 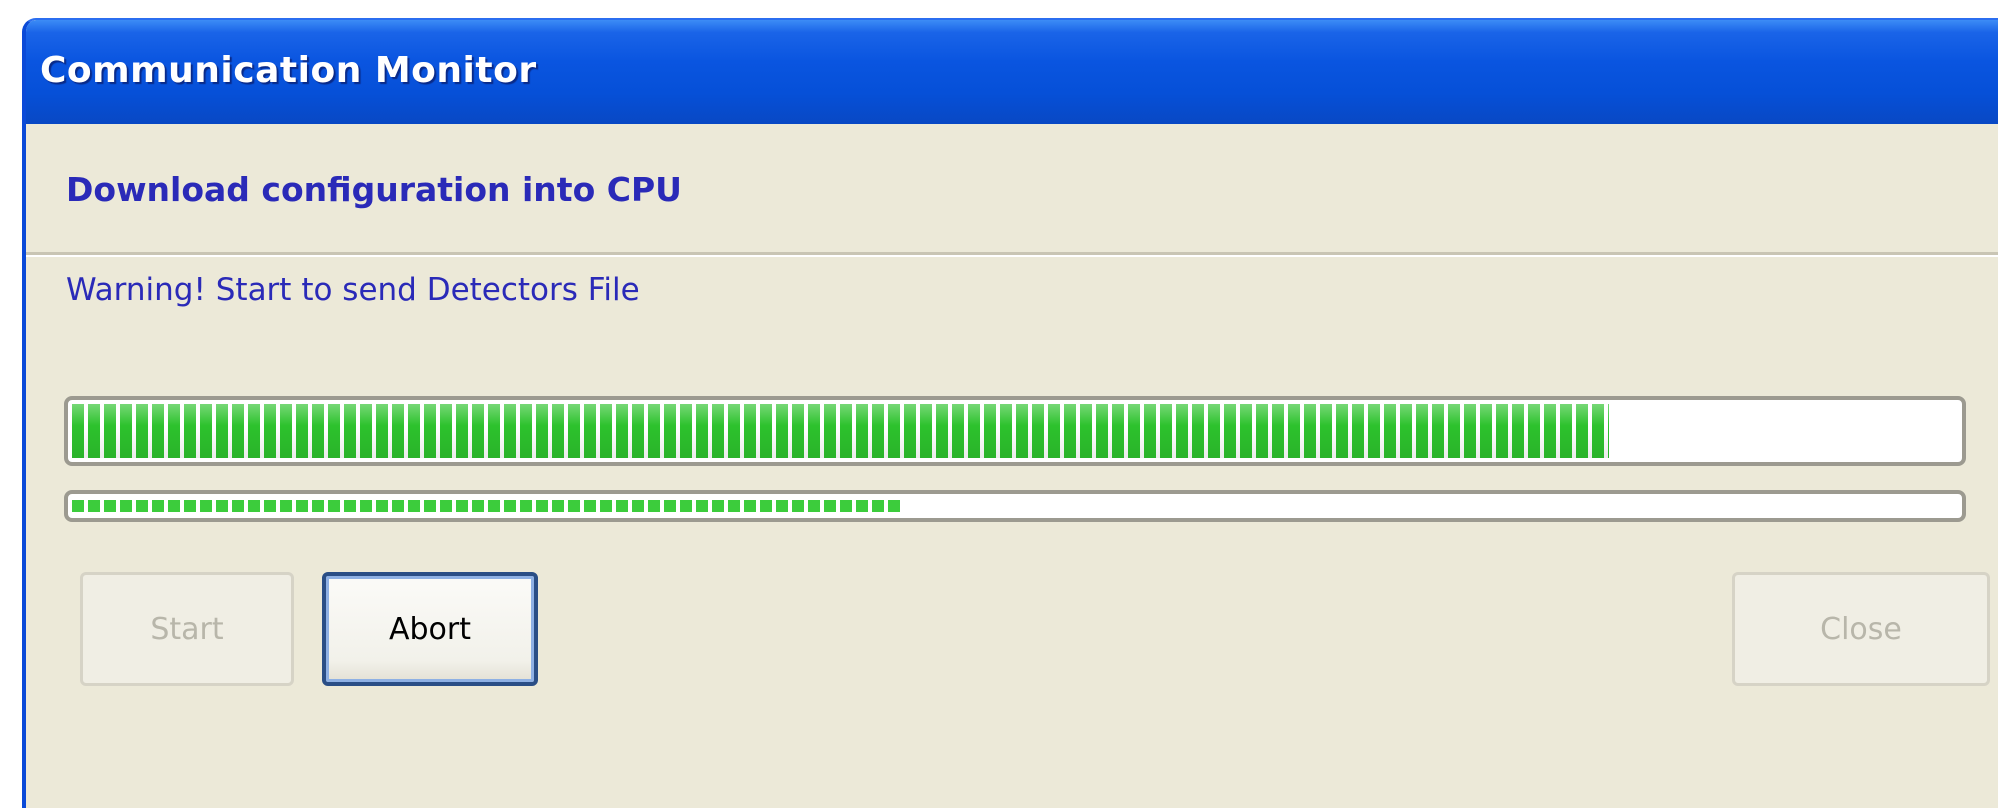 What do you see at coordinates (187, 629) in the screenshot?
I see `start-button: Start` at bounding box center [187, 629].